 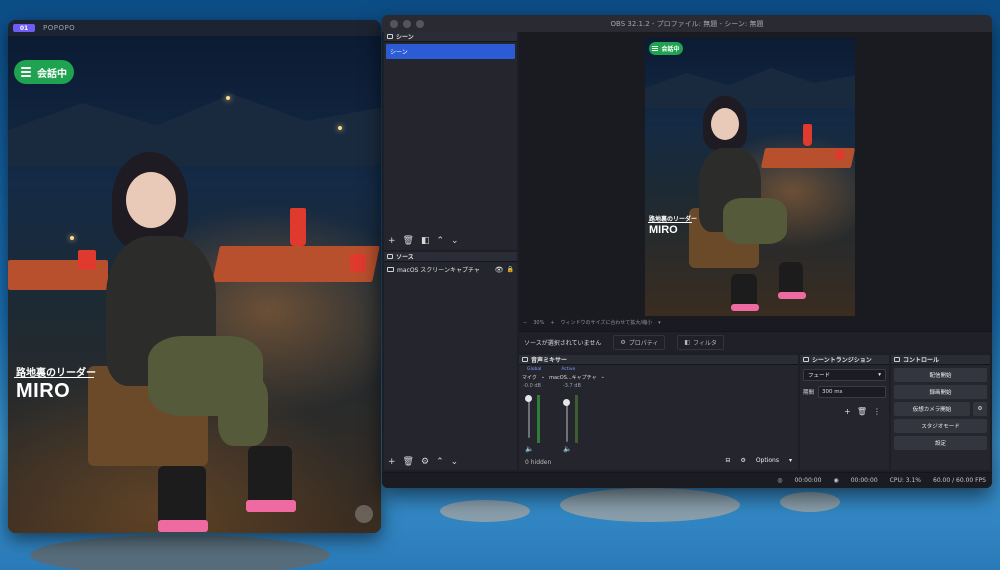 I want to click on mixer-channel-db: -0.0 dB -3.7 dB, so click(x=658, y=386).